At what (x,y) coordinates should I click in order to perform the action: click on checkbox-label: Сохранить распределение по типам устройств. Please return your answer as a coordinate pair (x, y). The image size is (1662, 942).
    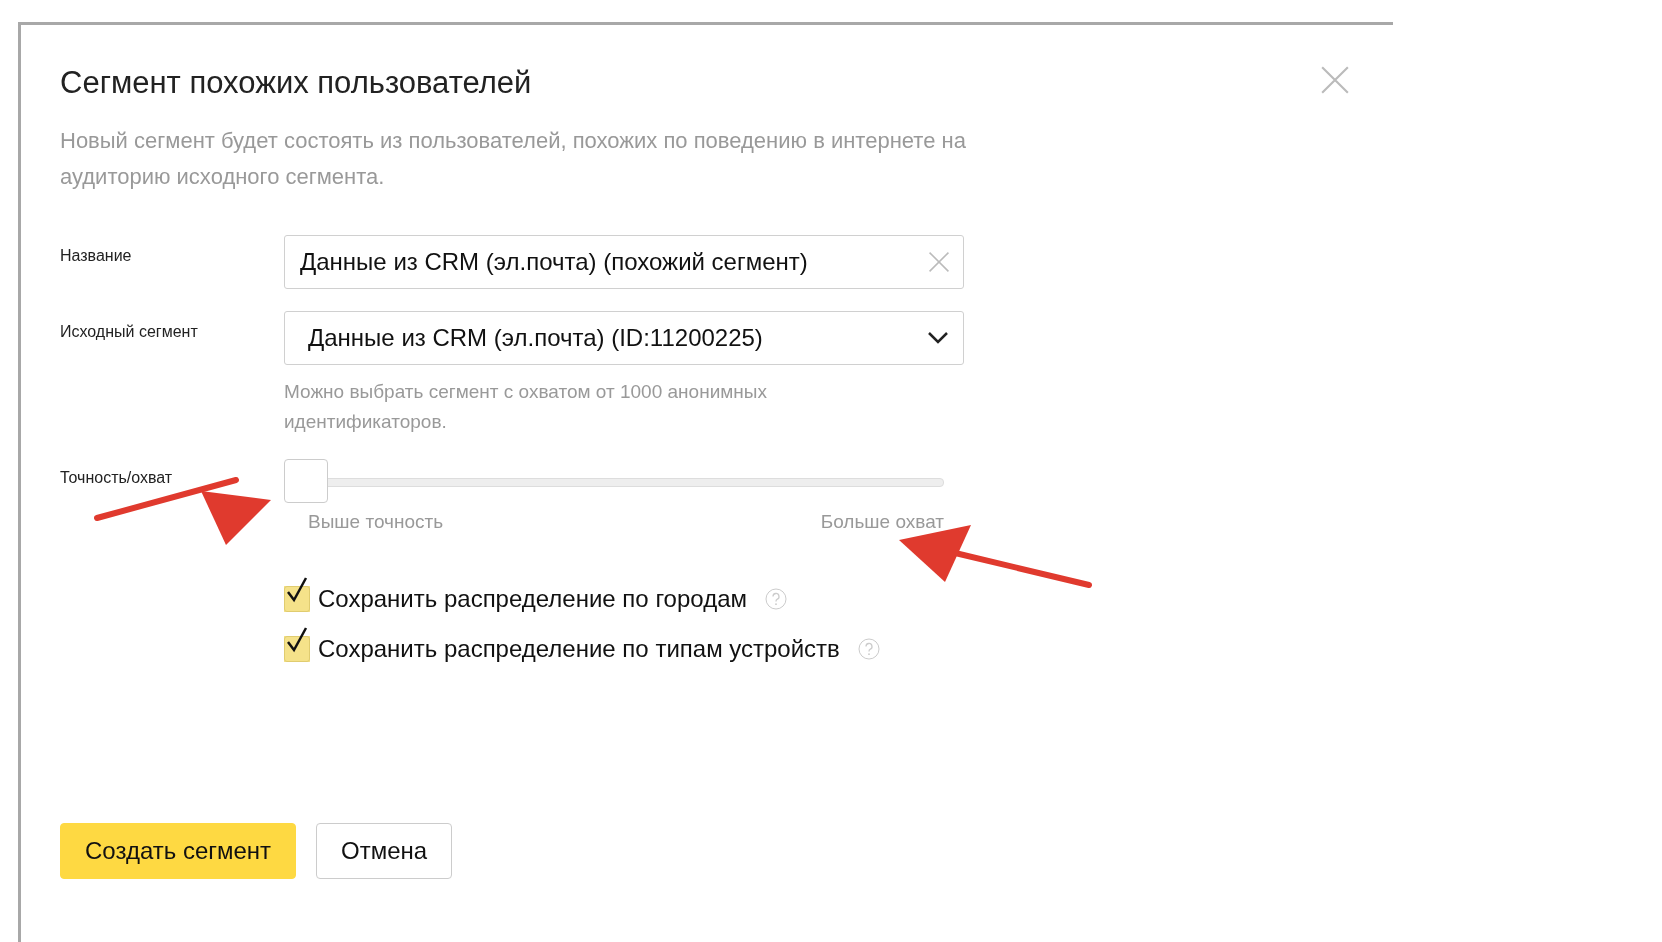
    Looking at the image, I should click on (579, 649).